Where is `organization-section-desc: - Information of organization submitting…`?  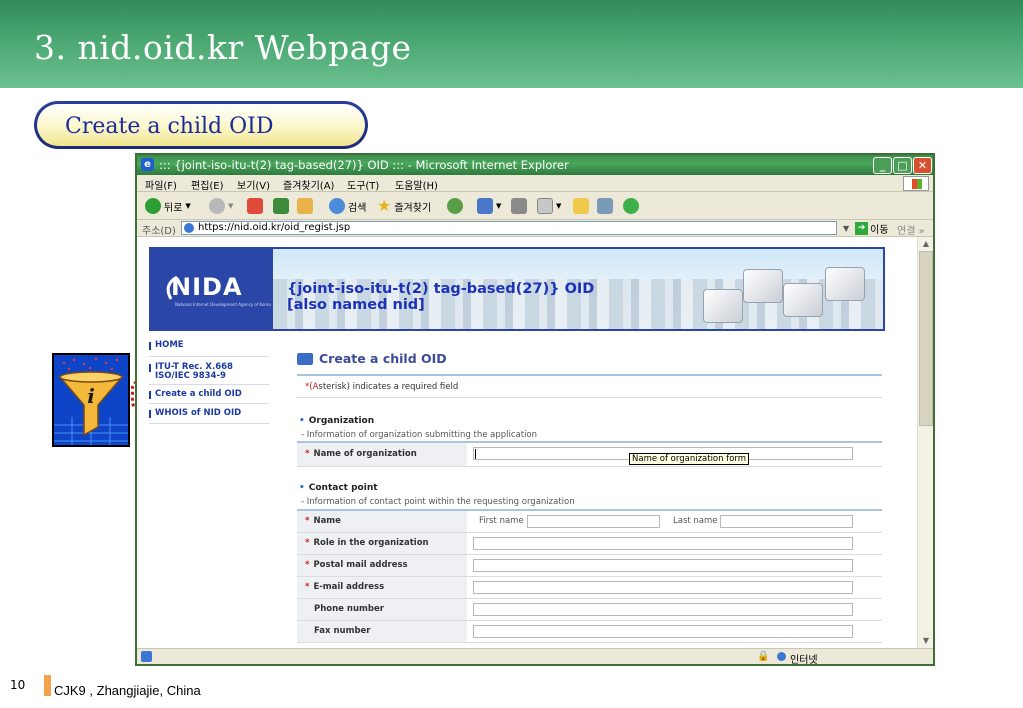
organization-section-desc: - Information of organization submitting… is located at coordinates (419, 435).